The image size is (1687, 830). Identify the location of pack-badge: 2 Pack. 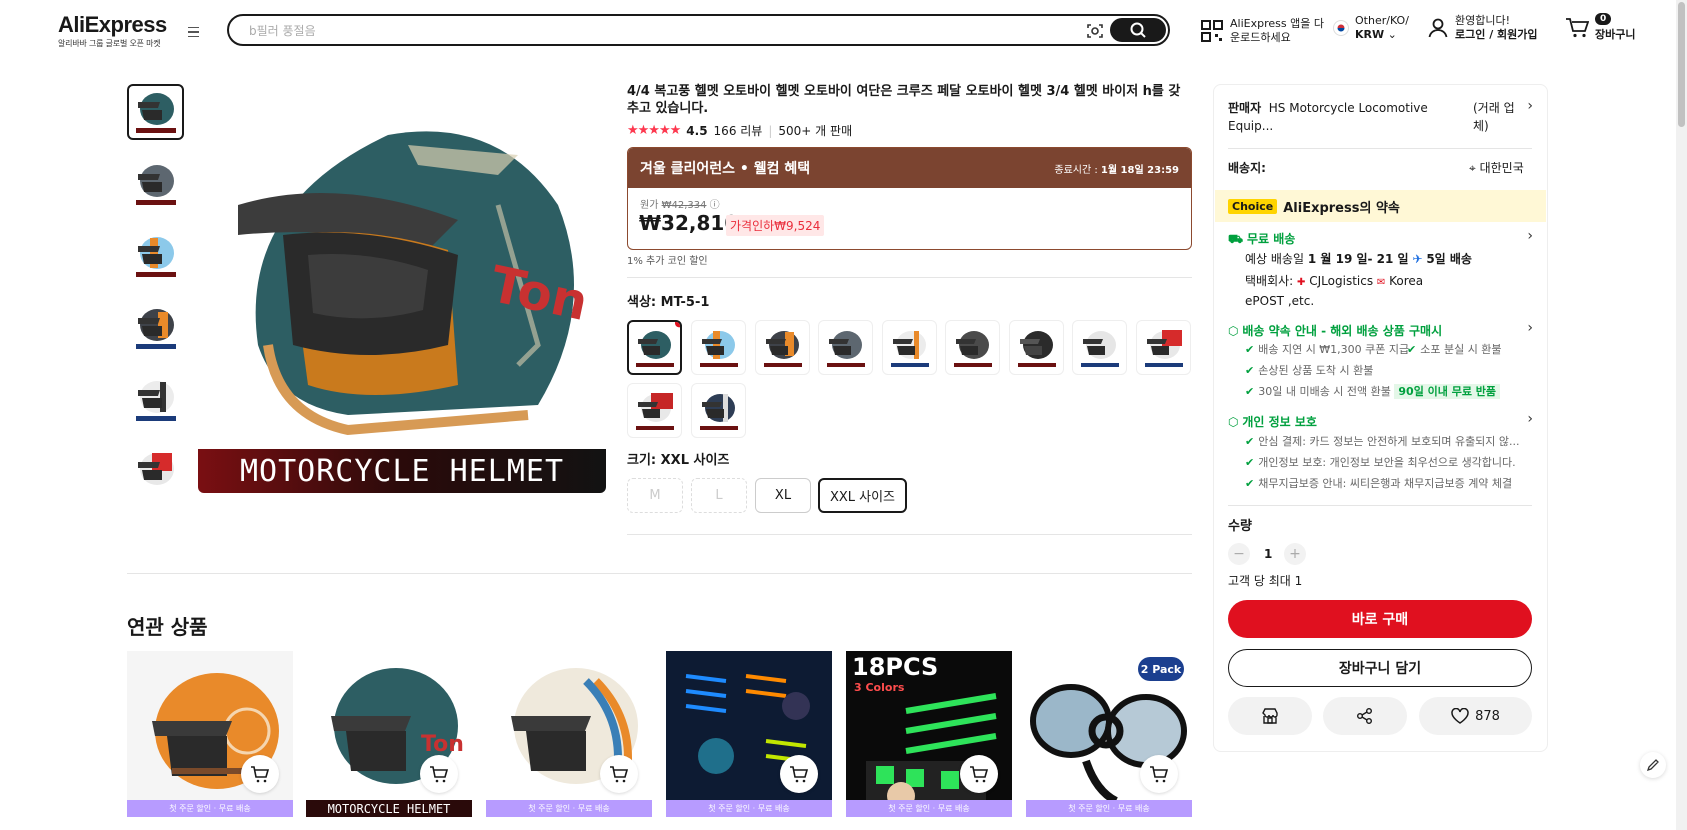
(1161, 669).